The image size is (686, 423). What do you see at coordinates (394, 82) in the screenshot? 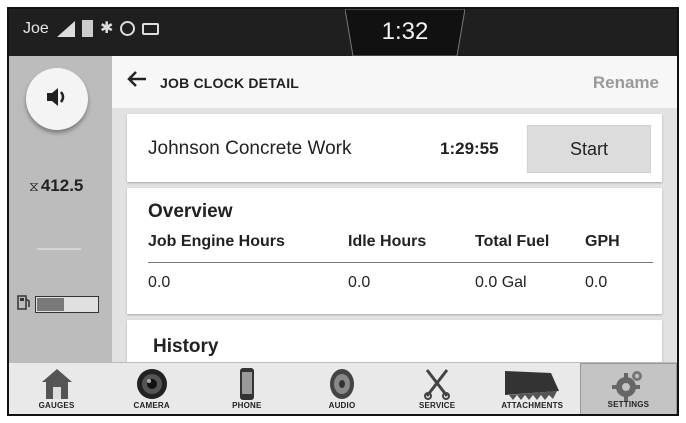
I see `page-header: JOB CLOCK DETAIL Rename` at bounding box center [394, 82].